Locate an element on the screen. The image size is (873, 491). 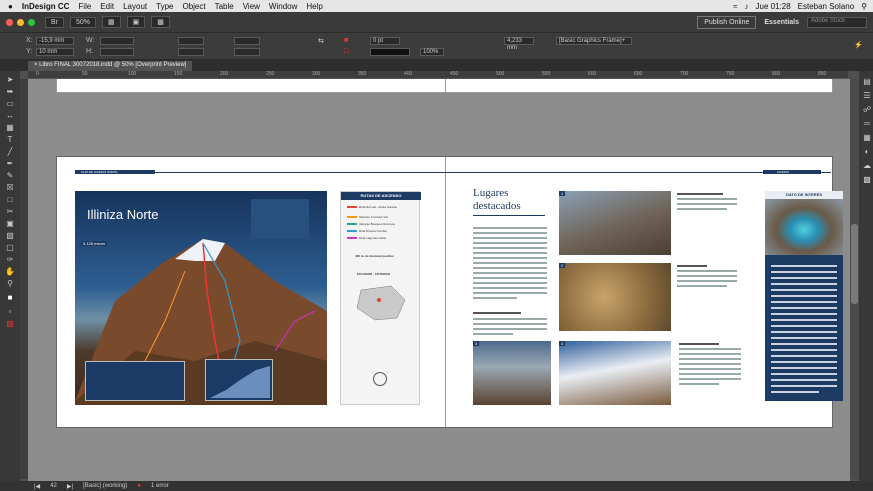
menu-help: Help is located at coordinates (314, 6).